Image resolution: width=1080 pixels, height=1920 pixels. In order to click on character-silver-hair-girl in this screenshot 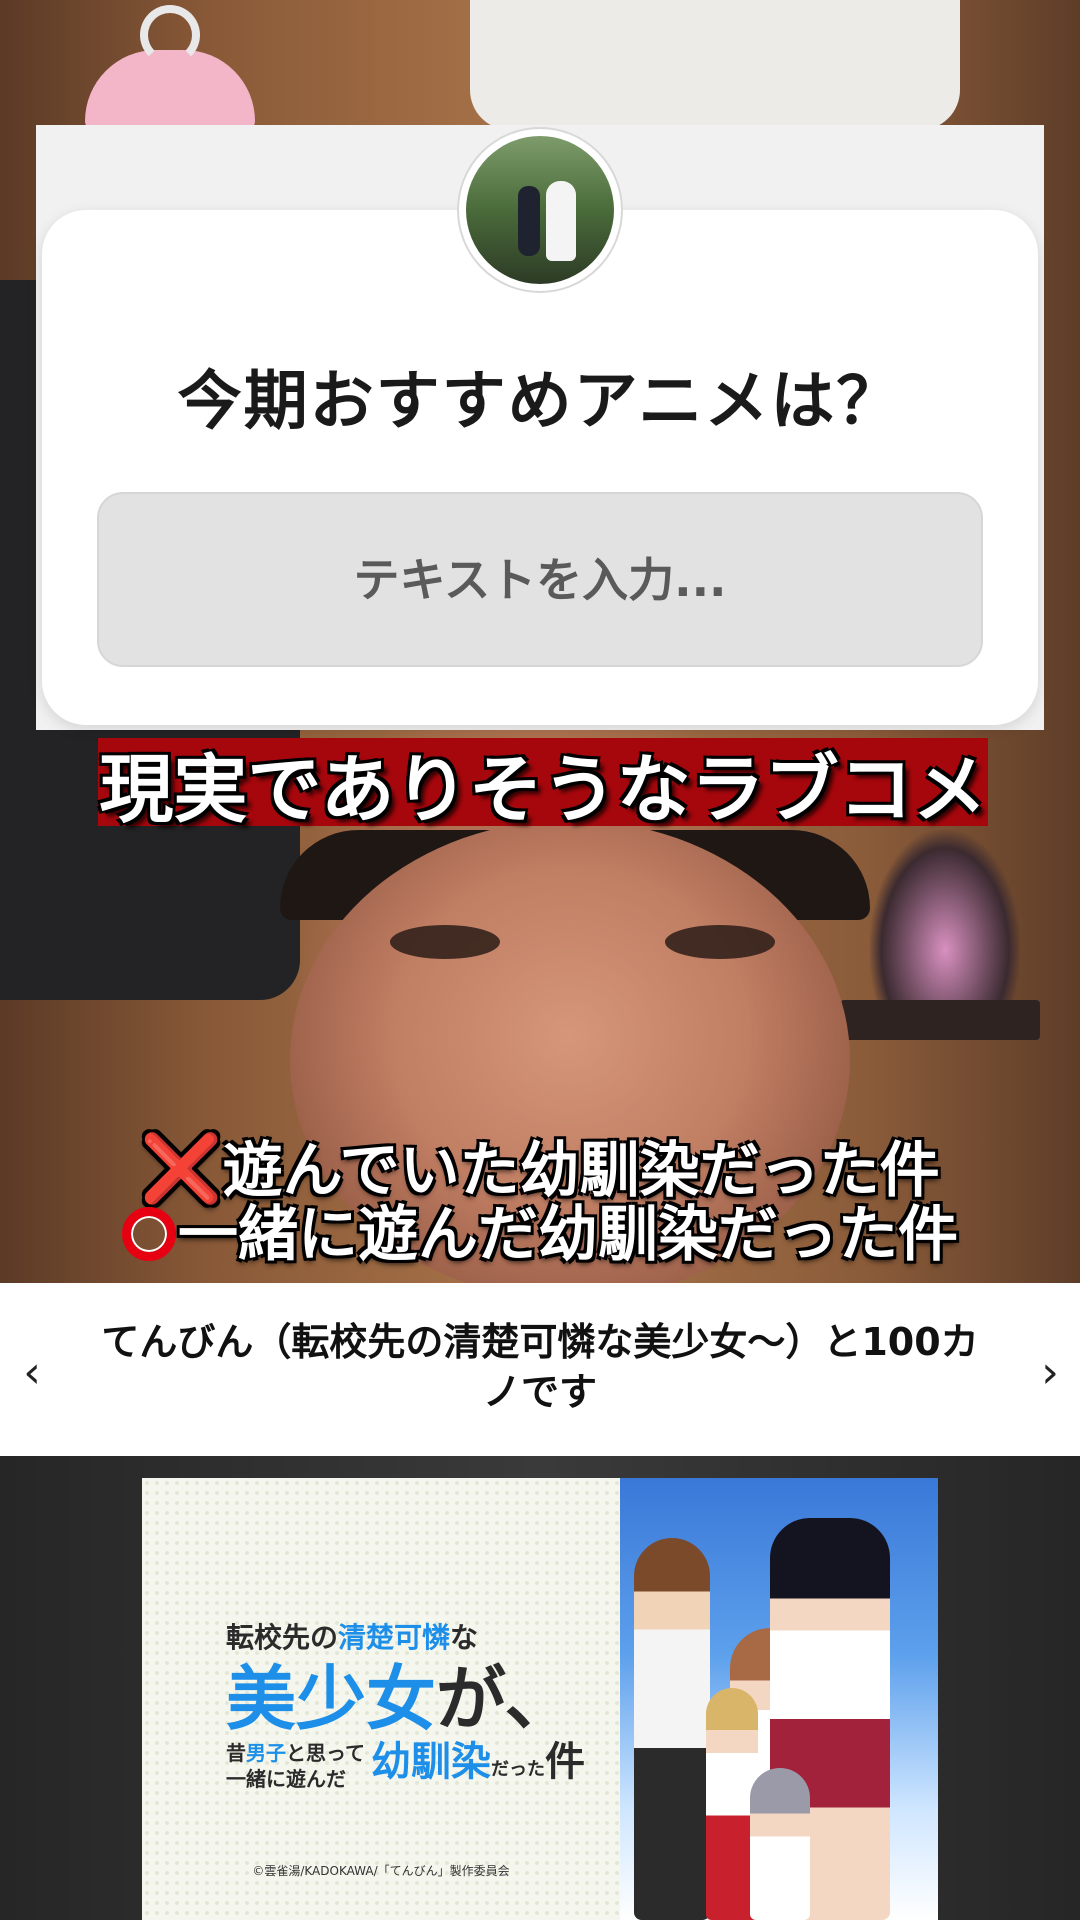, I will do `click(780, 1844)`.